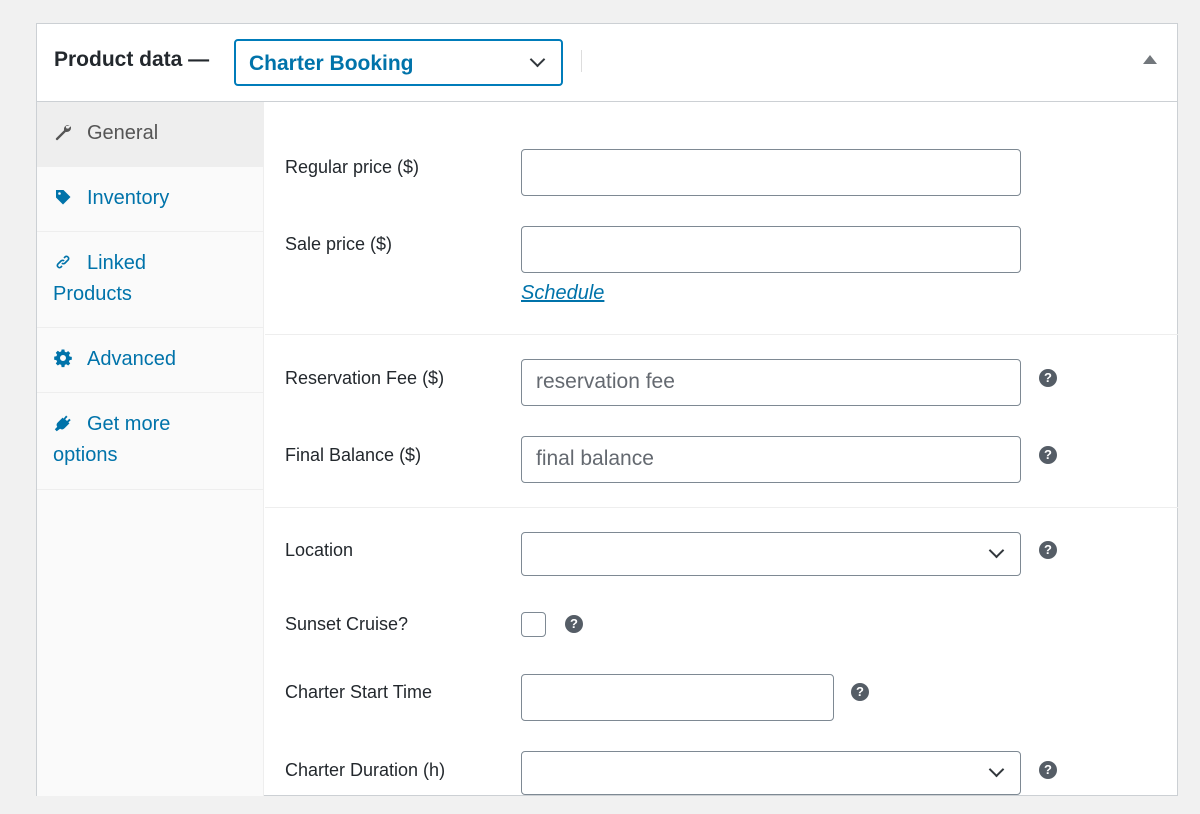  I want to click on gear-icon, so click(63, 358).